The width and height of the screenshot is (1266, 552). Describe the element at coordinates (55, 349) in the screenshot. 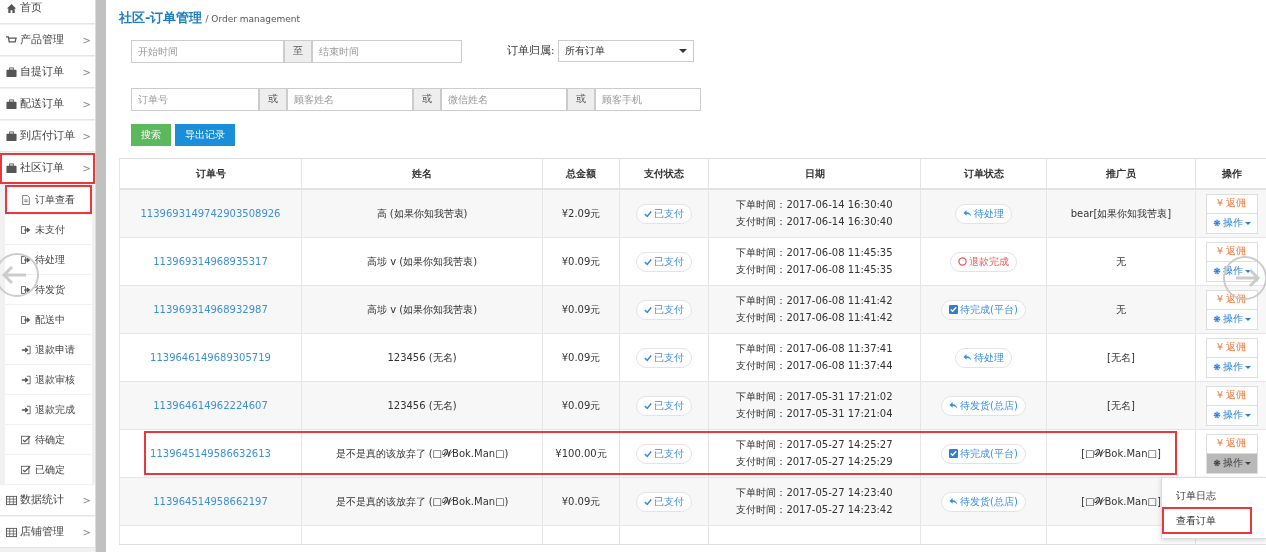

I see `submenu-label: 退款申请` at that location.